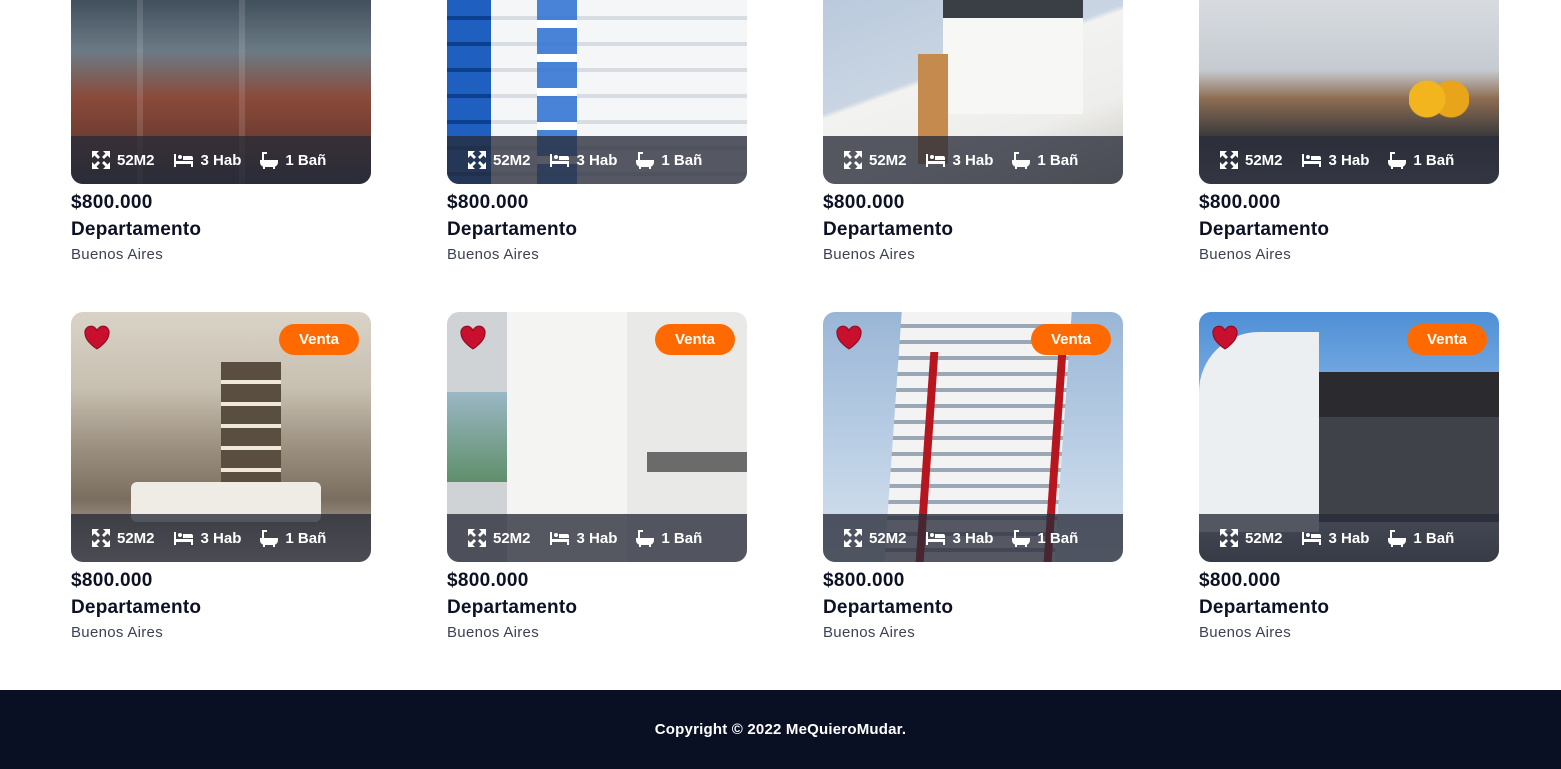  I want to click on site-footer: Copyright © 2022 MeQuieroMudar., so click(780, 729).